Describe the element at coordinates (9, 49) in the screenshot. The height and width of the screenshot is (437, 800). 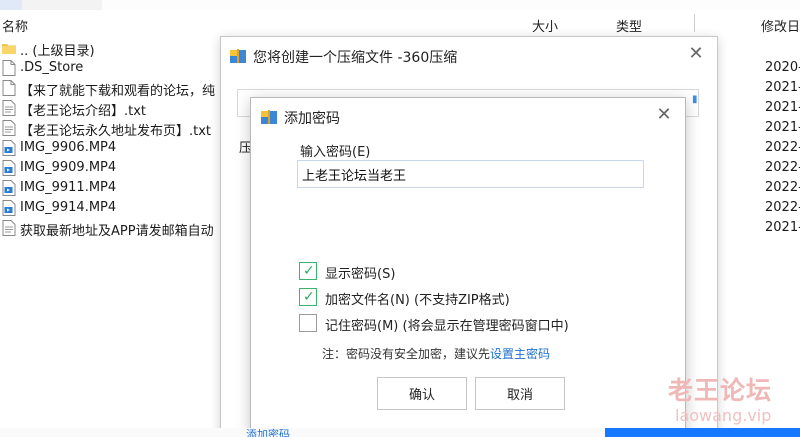
I see `folder-icon` at that location.